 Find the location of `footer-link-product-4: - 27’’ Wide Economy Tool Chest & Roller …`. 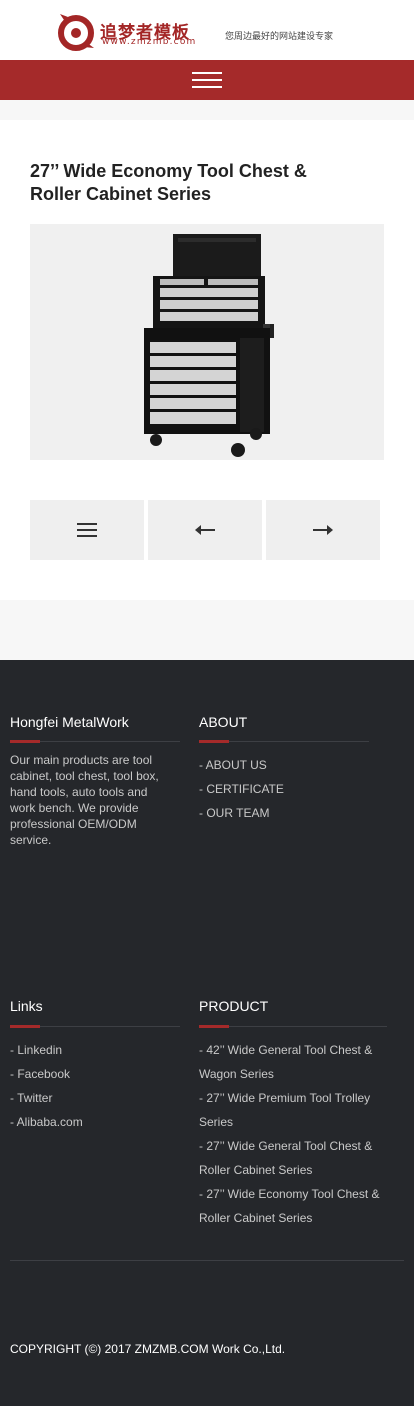

footer-link-product-4: - 27’’ Wide Economy Tool Chest & Roller … is located at coordinates (294, 1206).